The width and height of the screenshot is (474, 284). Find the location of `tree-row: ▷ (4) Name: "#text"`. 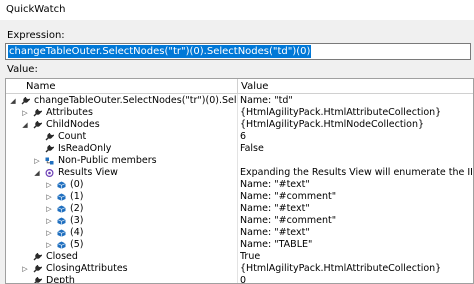

tree-row: ▷ (4) Name: "#text" is located at coordinates (239, 233).